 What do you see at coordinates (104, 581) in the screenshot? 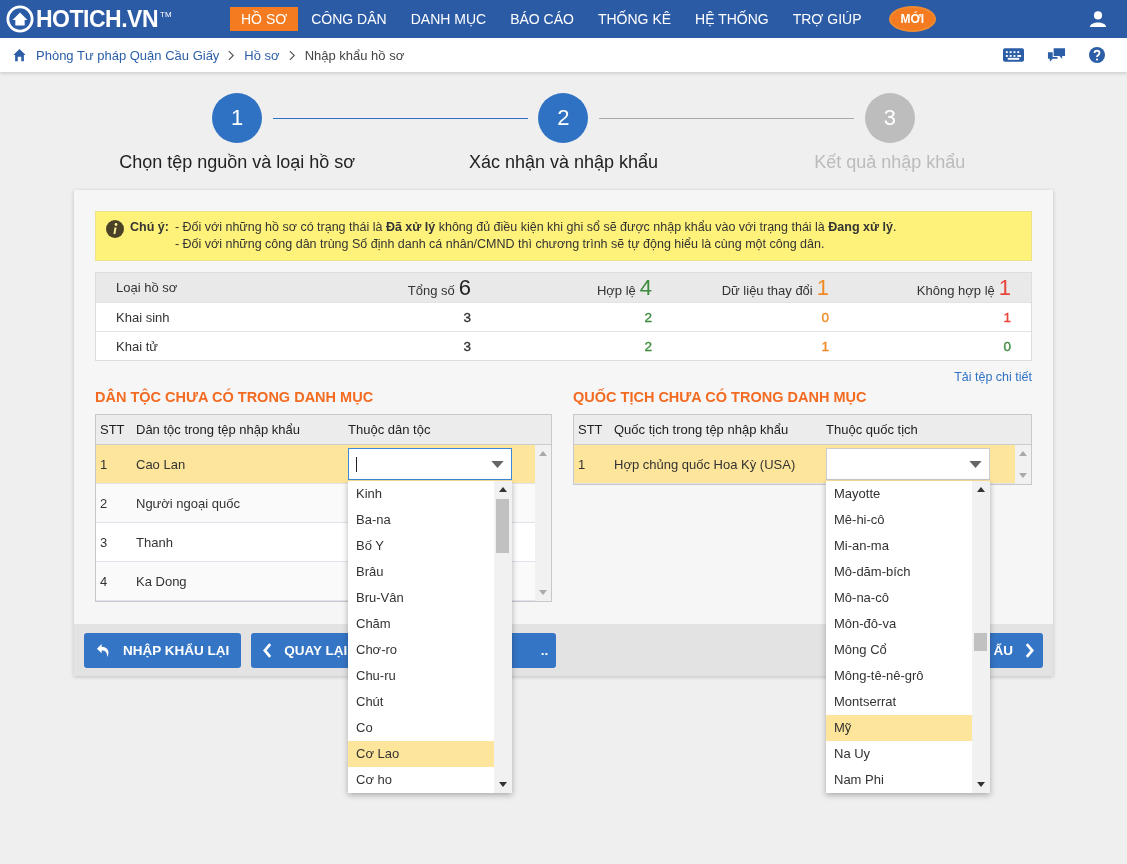
I see `table-cell-text: 4` at bounding box center [104, 581].